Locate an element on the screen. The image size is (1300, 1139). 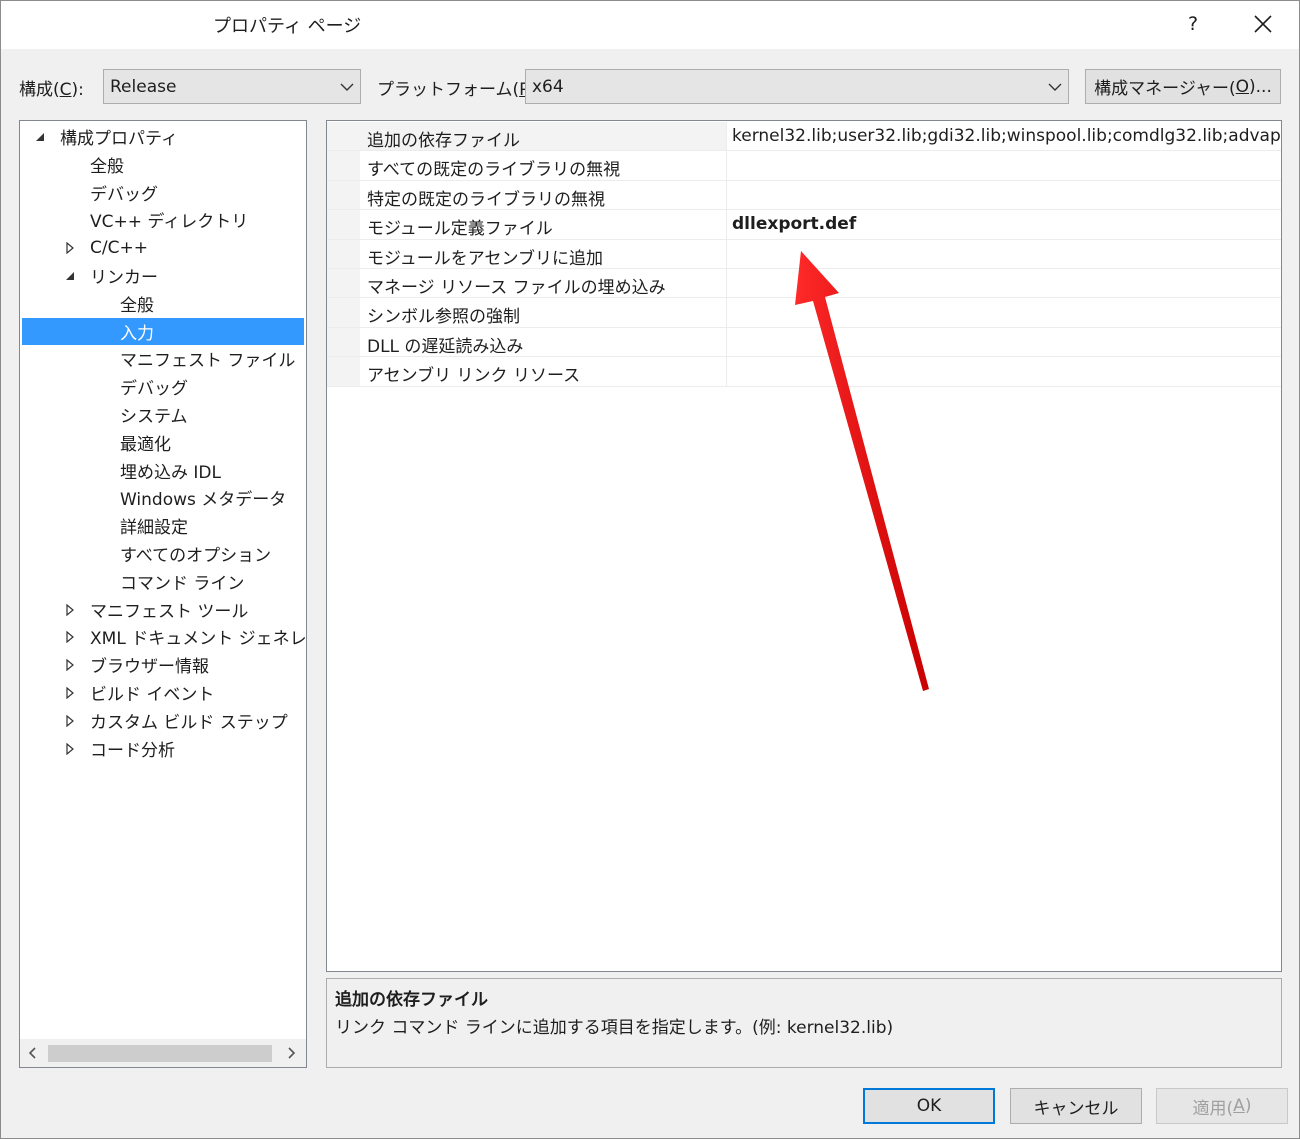
close-button is located at coordinates (1263, 24).